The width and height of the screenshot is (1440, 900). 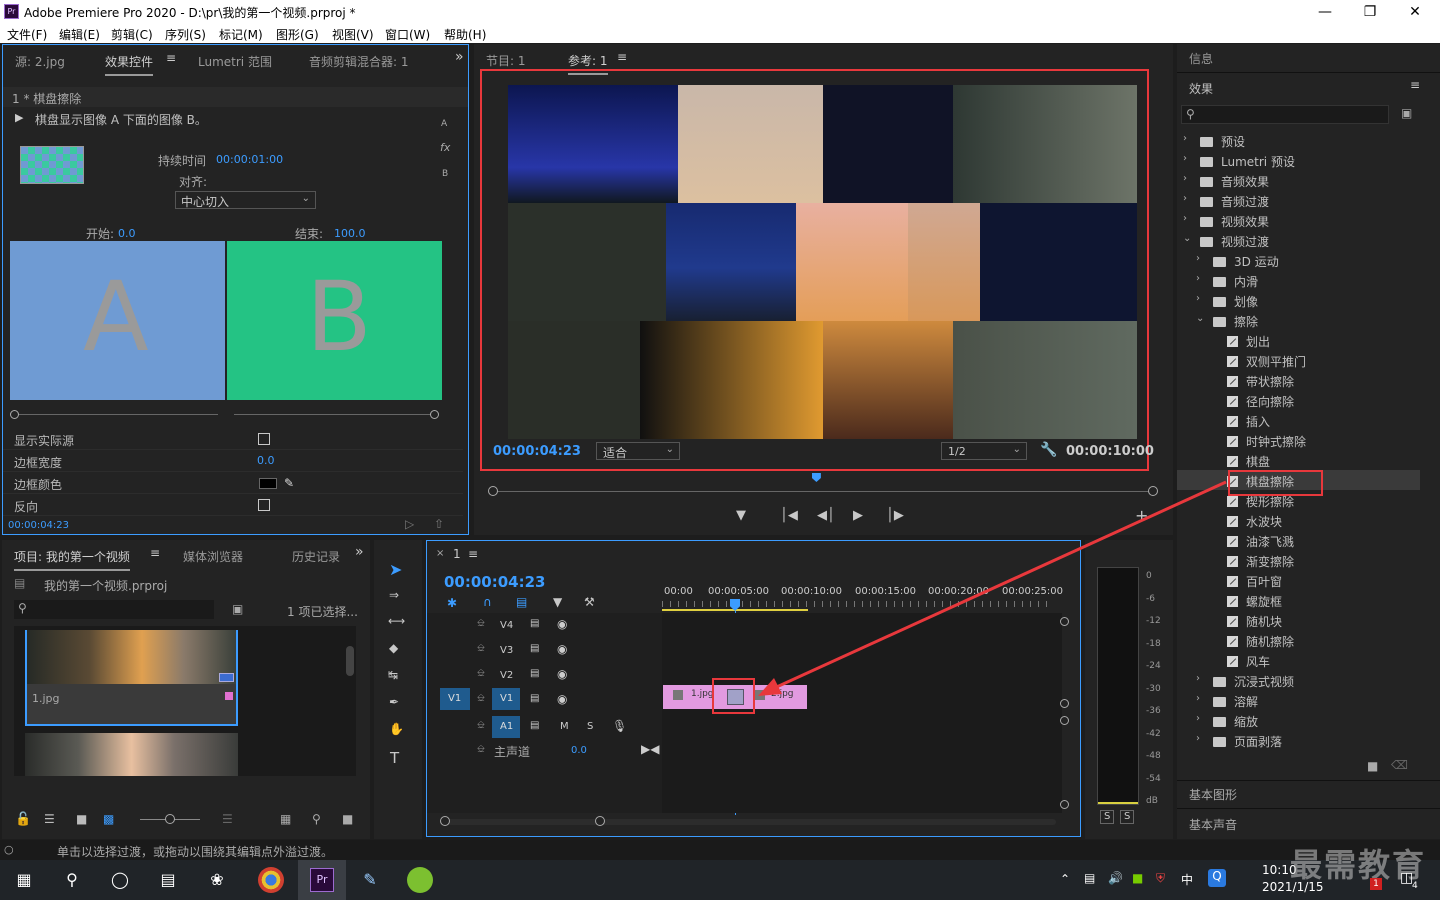 I want to click on vscroll-audio-bottom-handle, so click(x=1064, y=804).